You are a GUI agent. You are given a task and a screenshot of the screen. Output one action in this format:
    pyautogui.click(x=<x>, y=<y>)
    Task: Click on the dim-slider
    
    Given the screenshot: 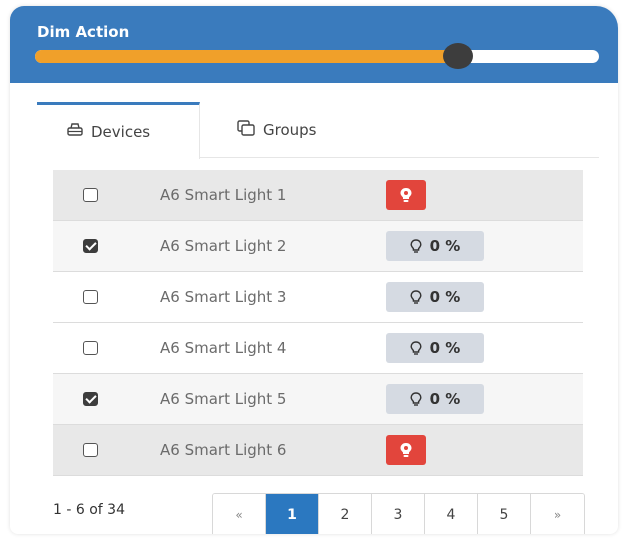 What is the action you would take?
    pyautogui.click(x=317, y=56)
    